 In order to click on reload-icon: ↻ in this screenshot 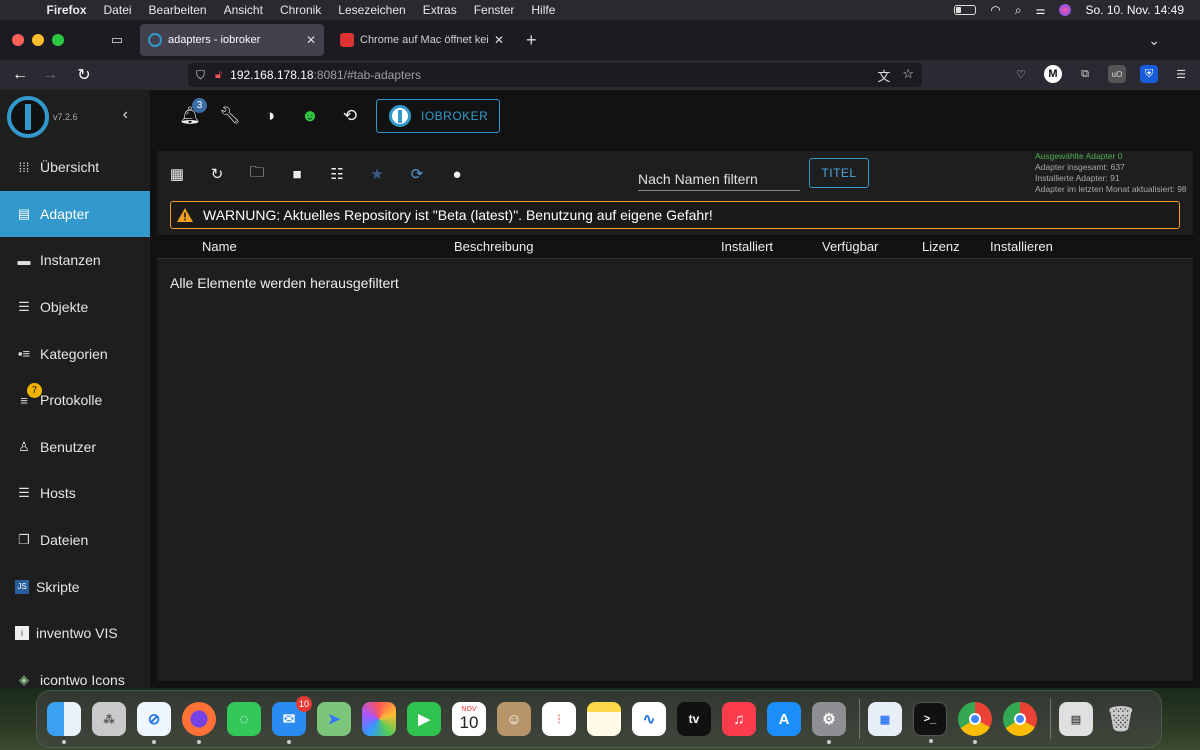, I will do `click(84, 75)`.